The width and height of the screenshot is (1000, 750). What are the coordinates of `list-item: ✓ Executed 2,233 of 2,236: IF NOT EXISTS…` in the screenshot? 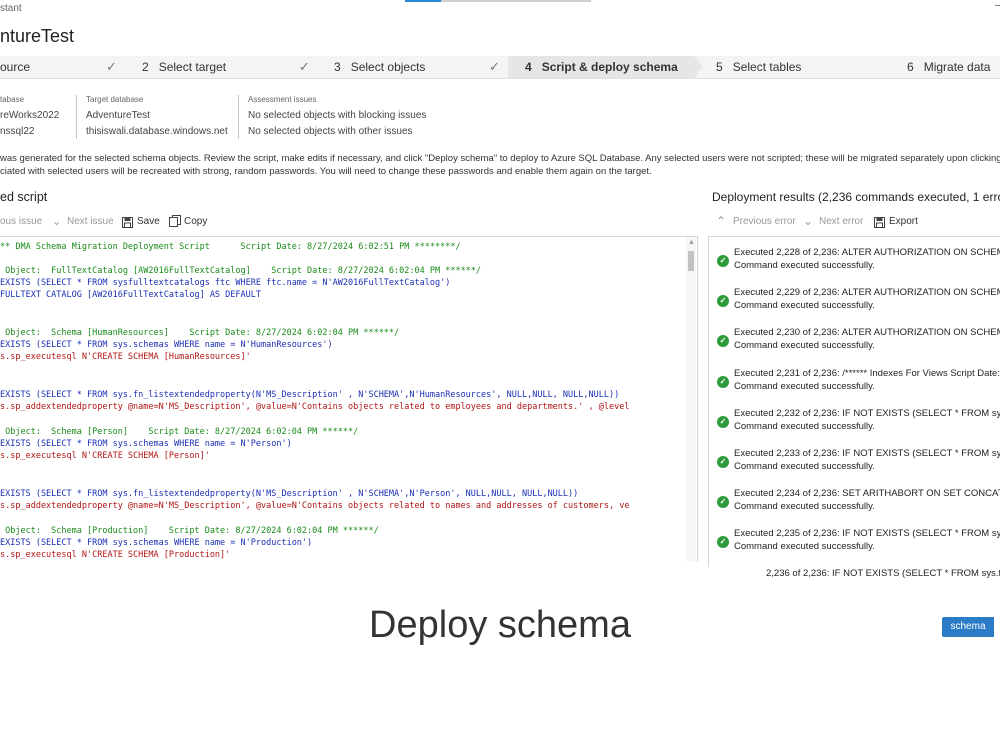 It's located at (854, 464).